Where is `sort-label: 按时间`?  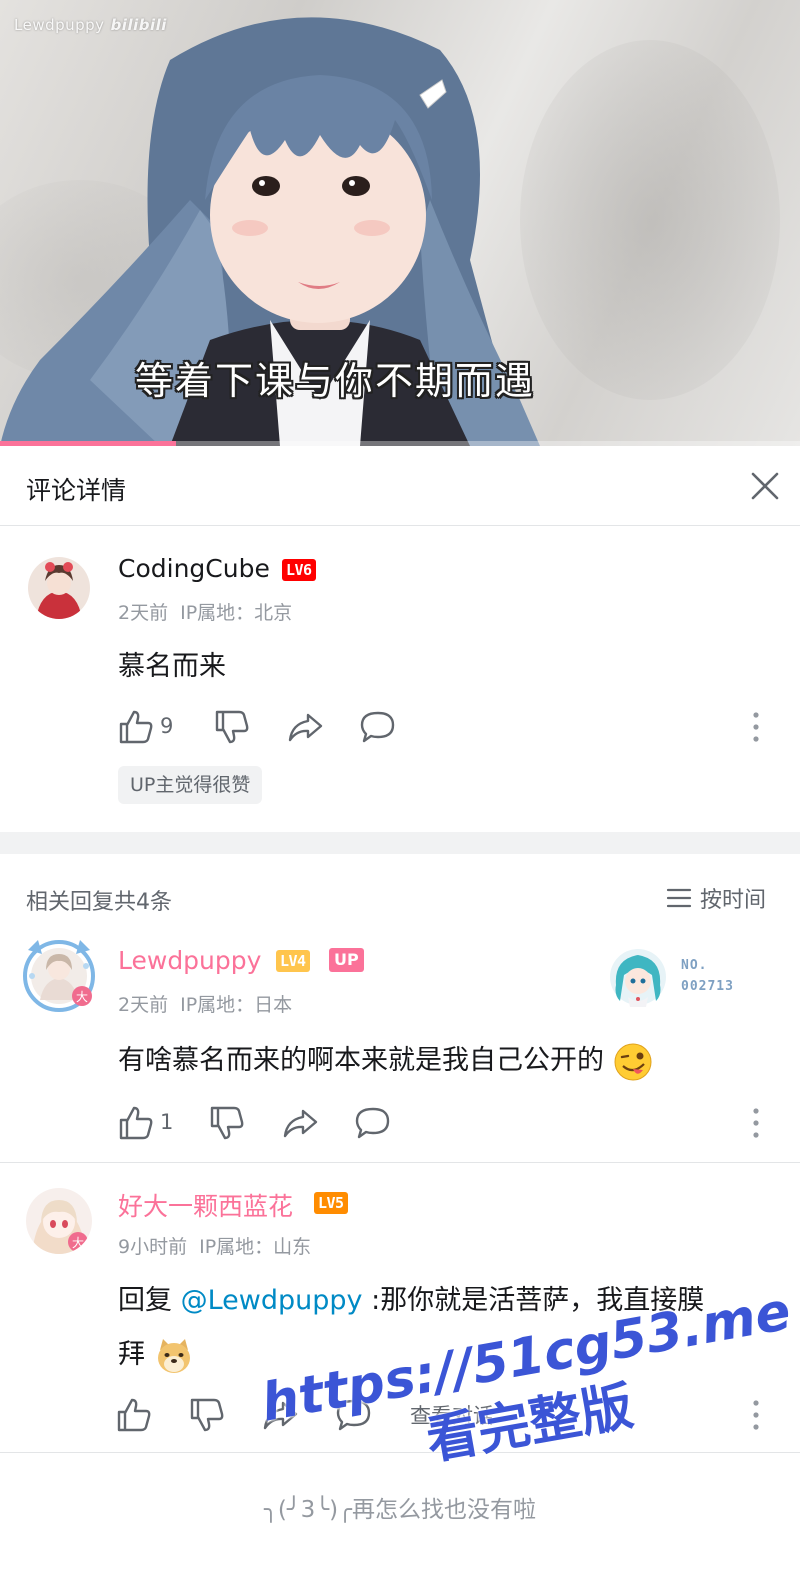
sort-label: 按时间 is located at coordinates (733, 900).